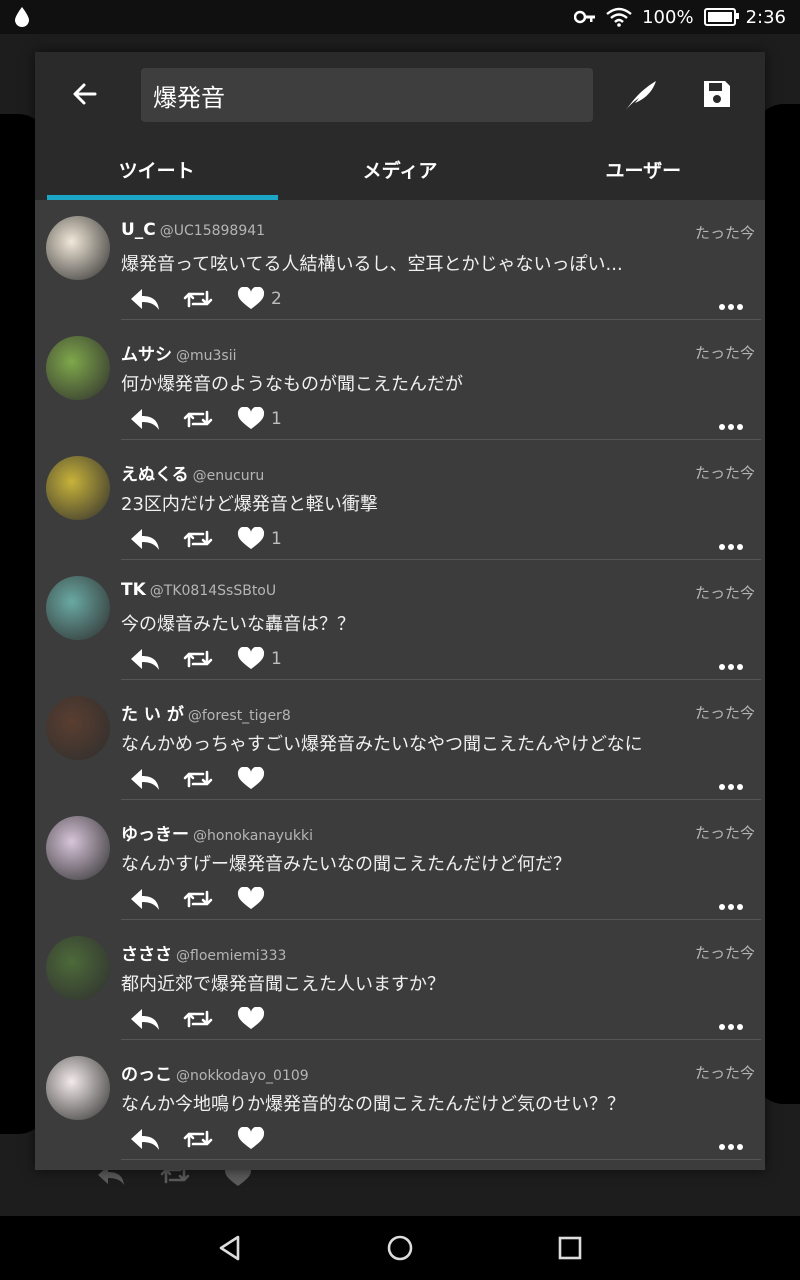 The width and height of the screenshot is (800, 1280). I want to click on tweet-row: TK @TK0814SsSBtoU たった今 今の爆音みたいな轟音は？？ 1, so click(400, 620).